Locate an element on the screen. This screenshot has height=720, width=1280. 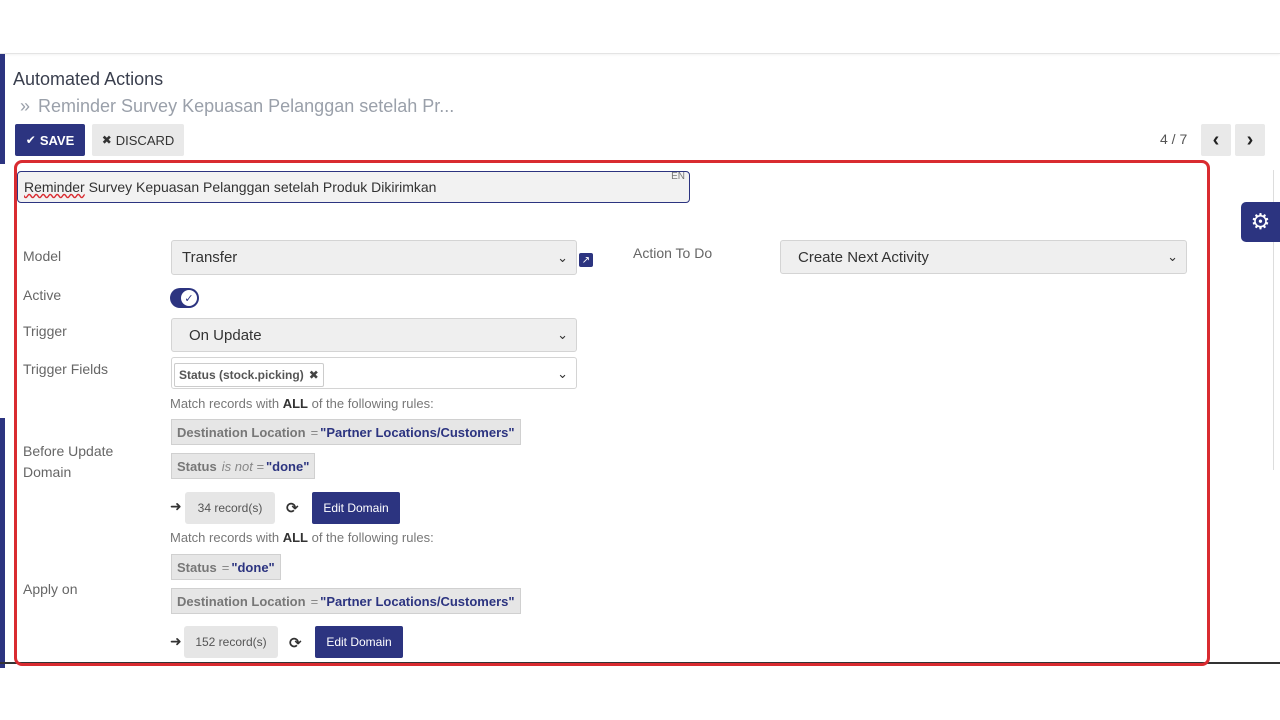
trigger-value: On Update is located at coordinates (225, 335).